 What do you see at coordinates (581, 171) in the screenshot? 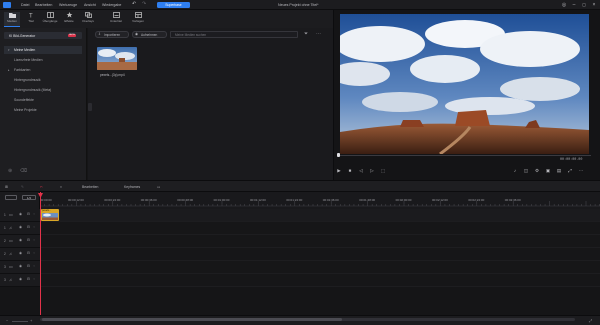
I see `more-preview-options-icon: ⋯` at bounding box center [581, 171].